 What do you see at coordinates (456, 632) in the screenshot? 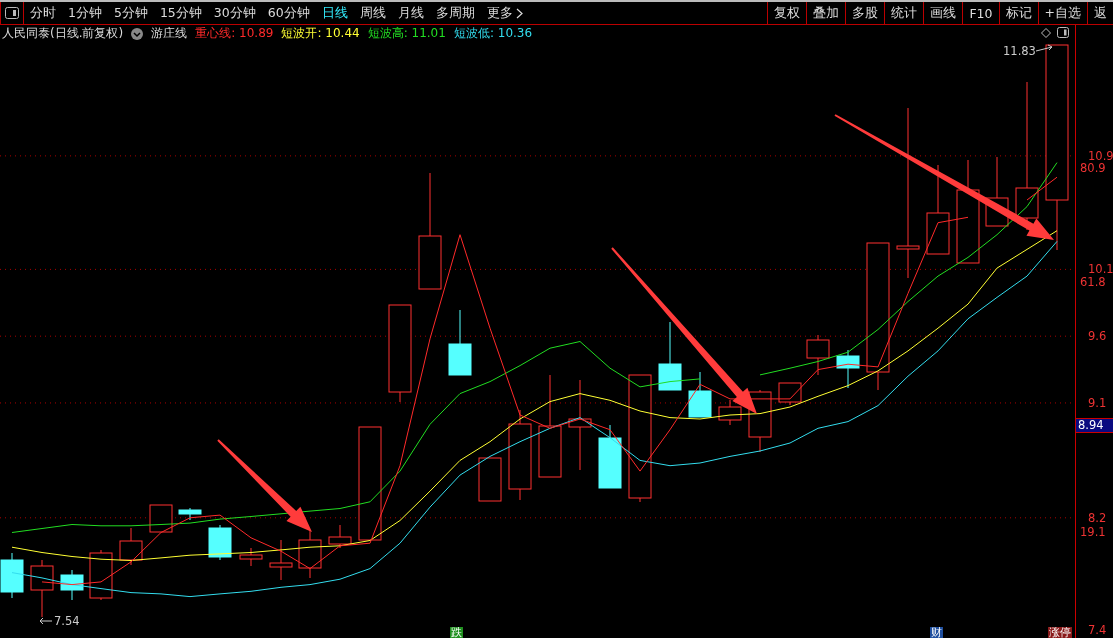
I see `event-marker: 跌` at bounding box center [456, 632].